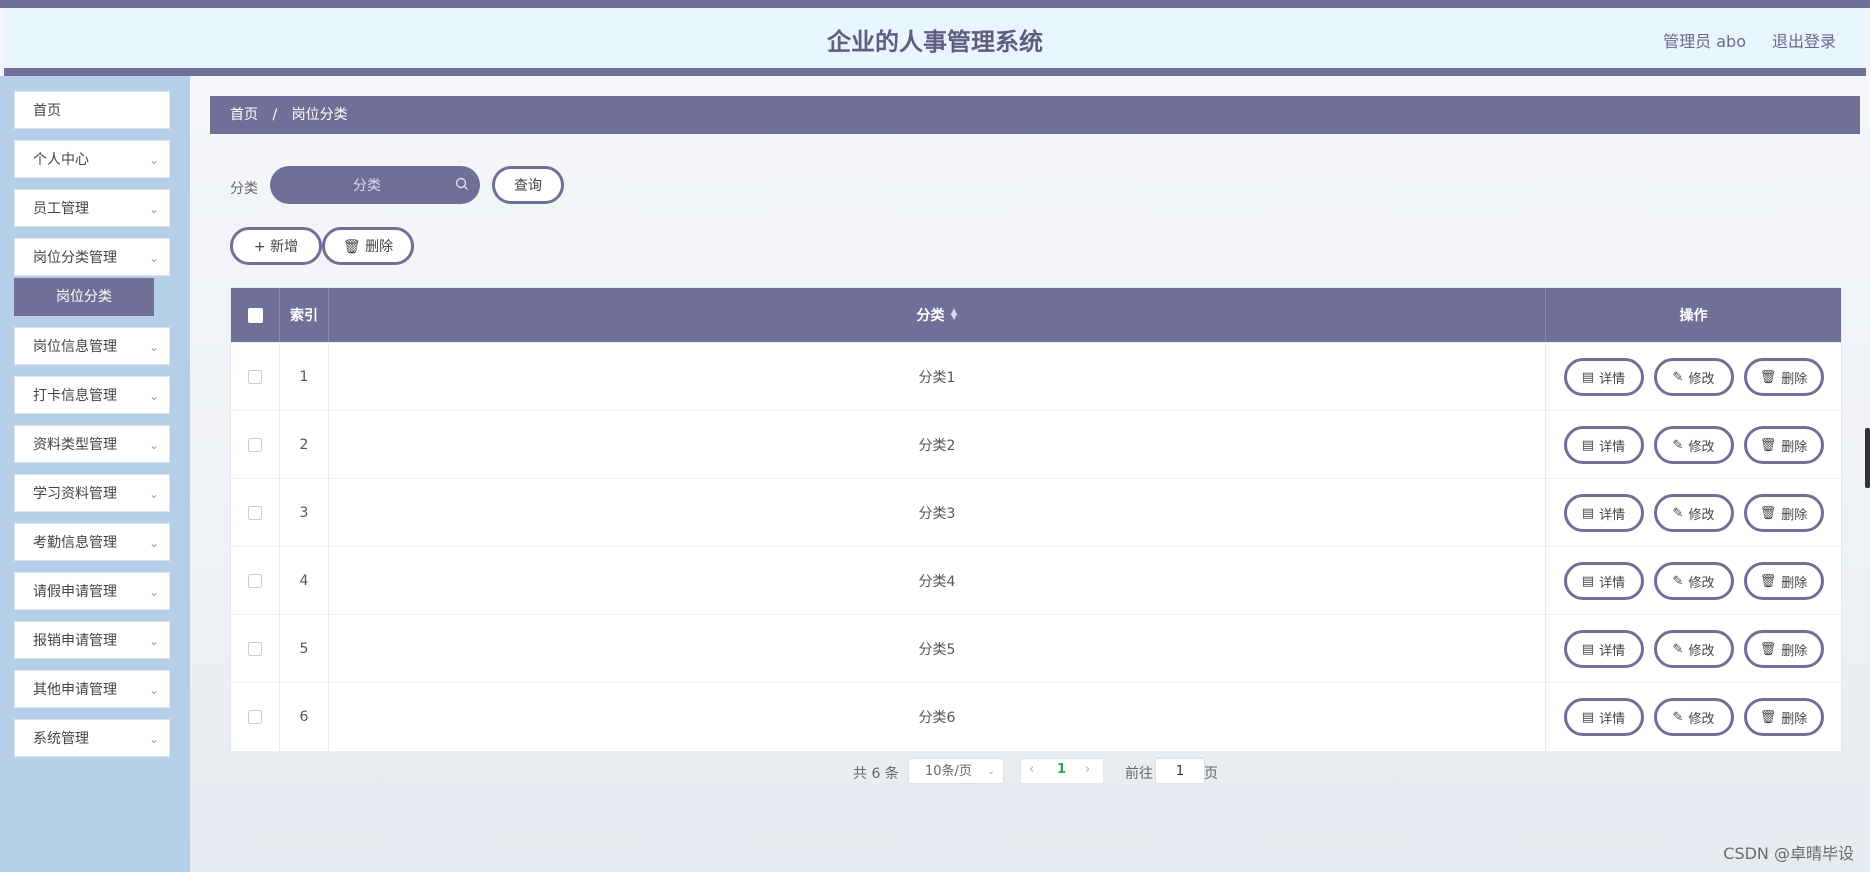 The image size is (1870, 872). Describe the element at coordinates (1867, 458) in the screenshot. I see `scrollbar-handle` at that location.